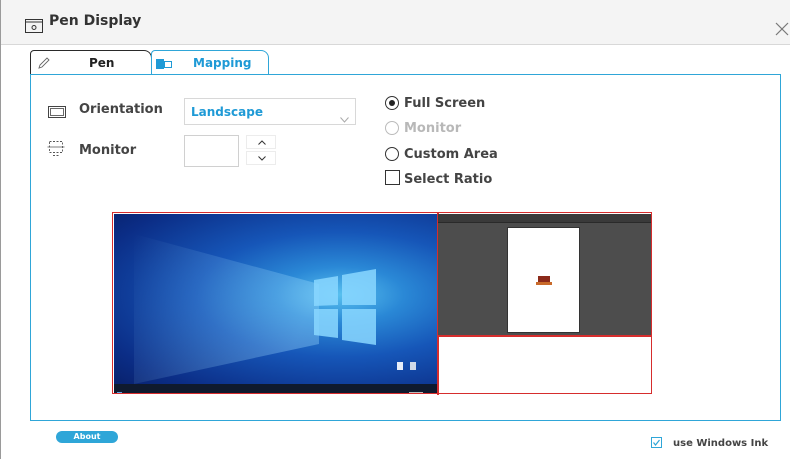  Describe the element at coordinates (211, 151) in the screenshot. I see `monitor-number-input` at that location.